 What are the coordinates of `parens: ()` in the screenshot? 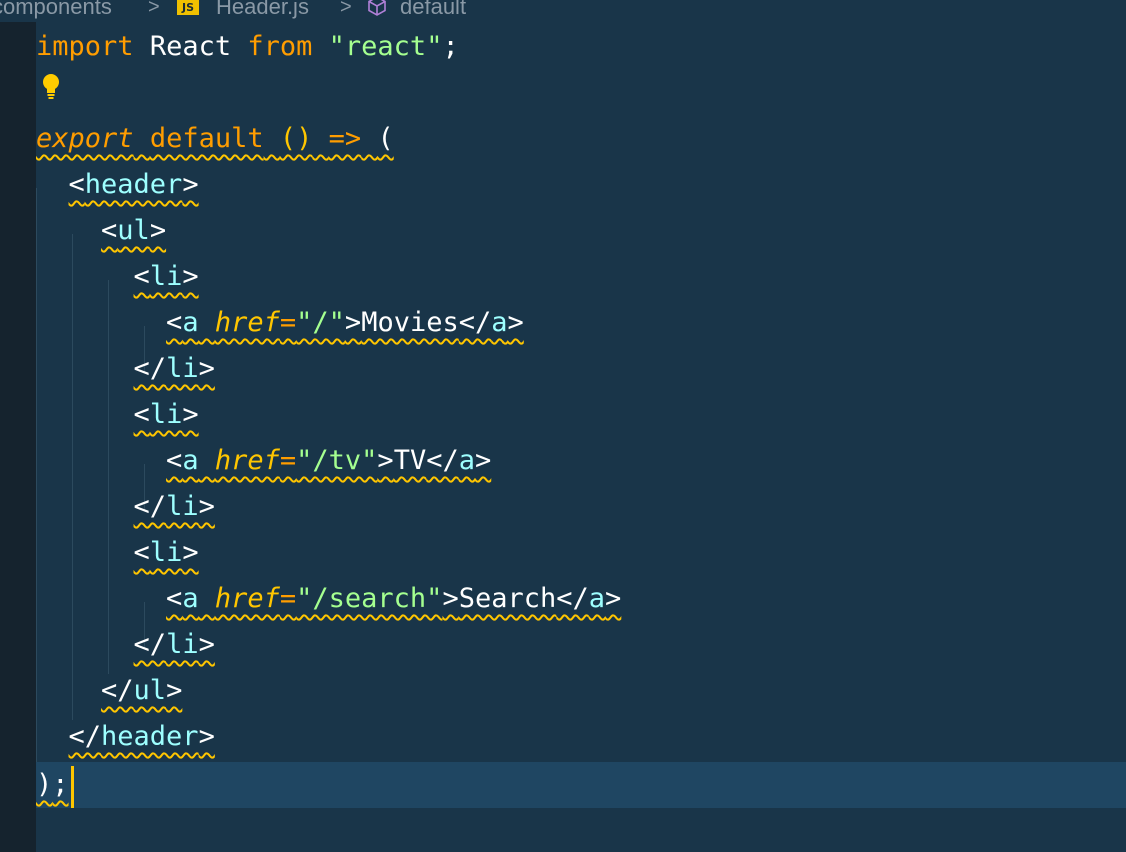 It's located at (296, 138).